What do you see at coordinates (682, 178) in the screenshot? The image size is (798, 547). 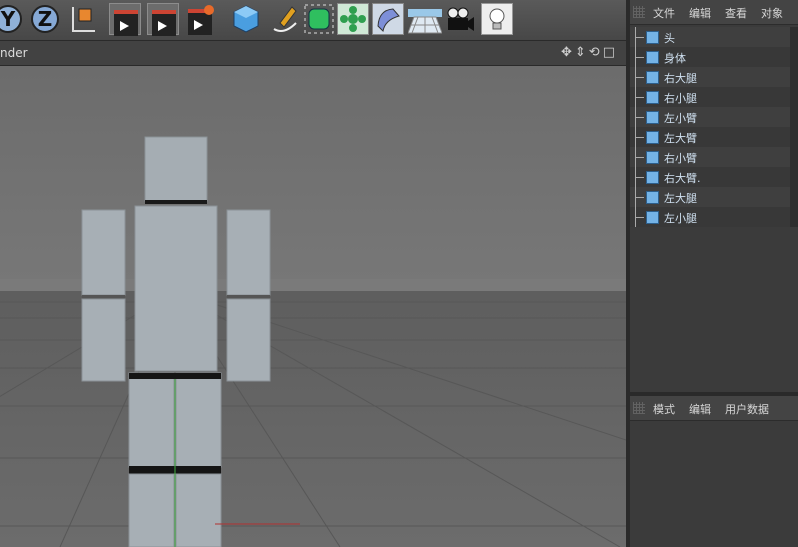 I see `object-label: 右大臂.` at bounding box center [682, 178].